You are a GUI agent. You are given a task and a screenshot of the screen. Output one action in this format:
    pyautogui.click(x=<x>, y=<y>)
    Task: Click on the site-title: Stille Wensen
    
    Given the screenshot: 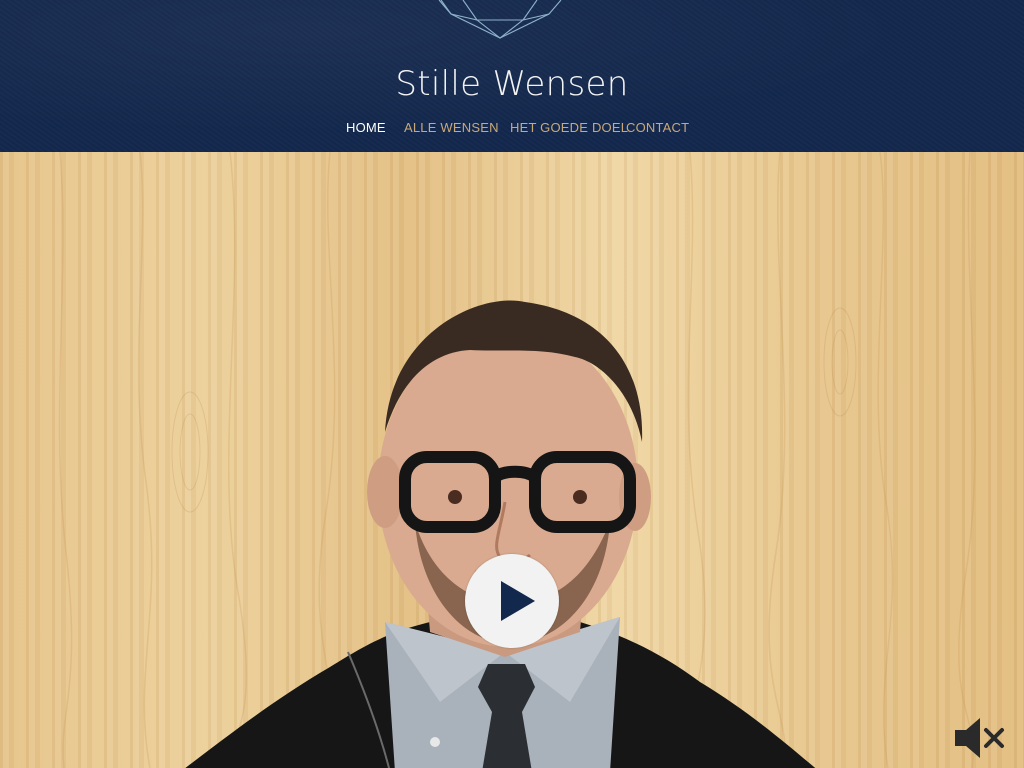 What is the action you would take?
    pyautogui.click(x=512, y=84)
    